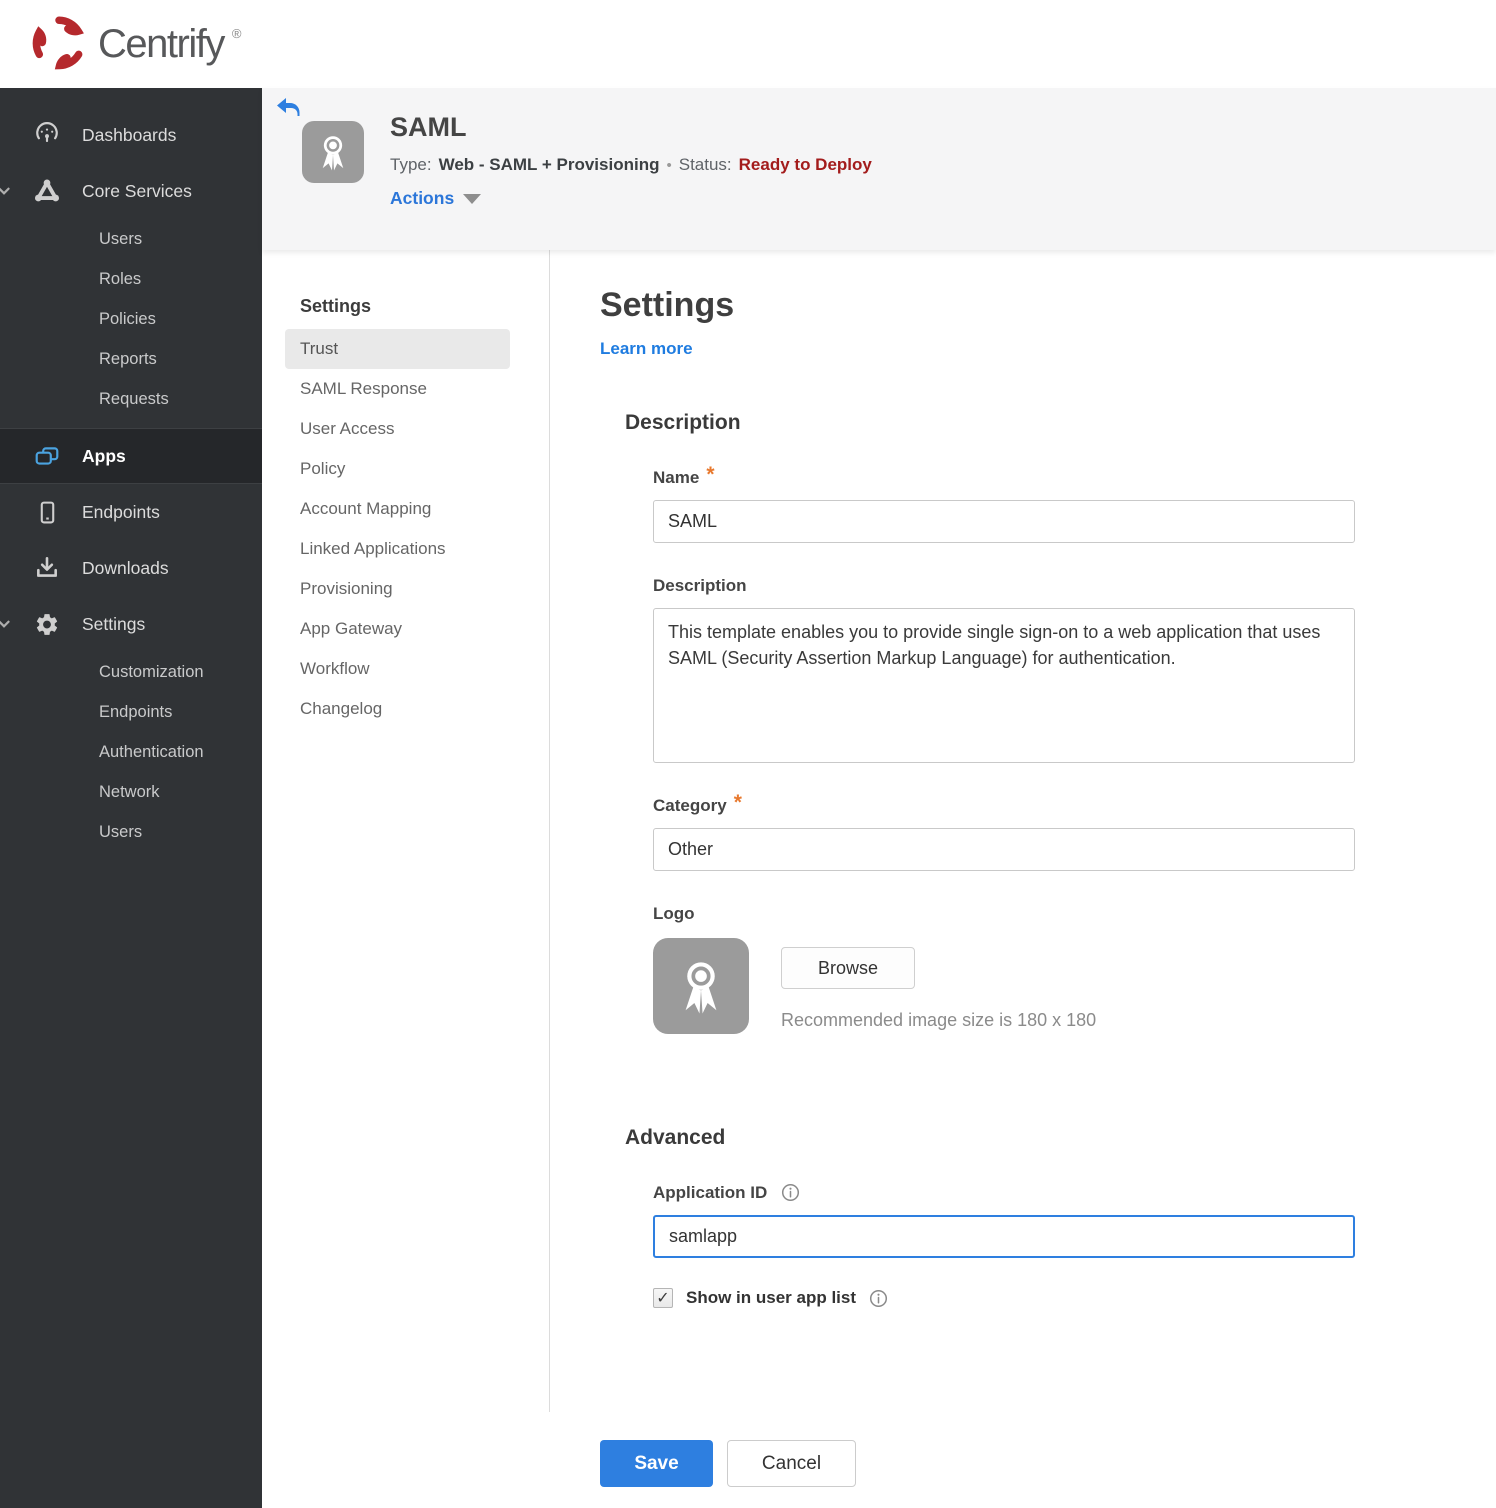 The height and width of the screenshot is (1508, 1496). Describe the element at coordinates (397, 429) in the screenshot. I see `subnav-item-user-access: User Access` at that location.